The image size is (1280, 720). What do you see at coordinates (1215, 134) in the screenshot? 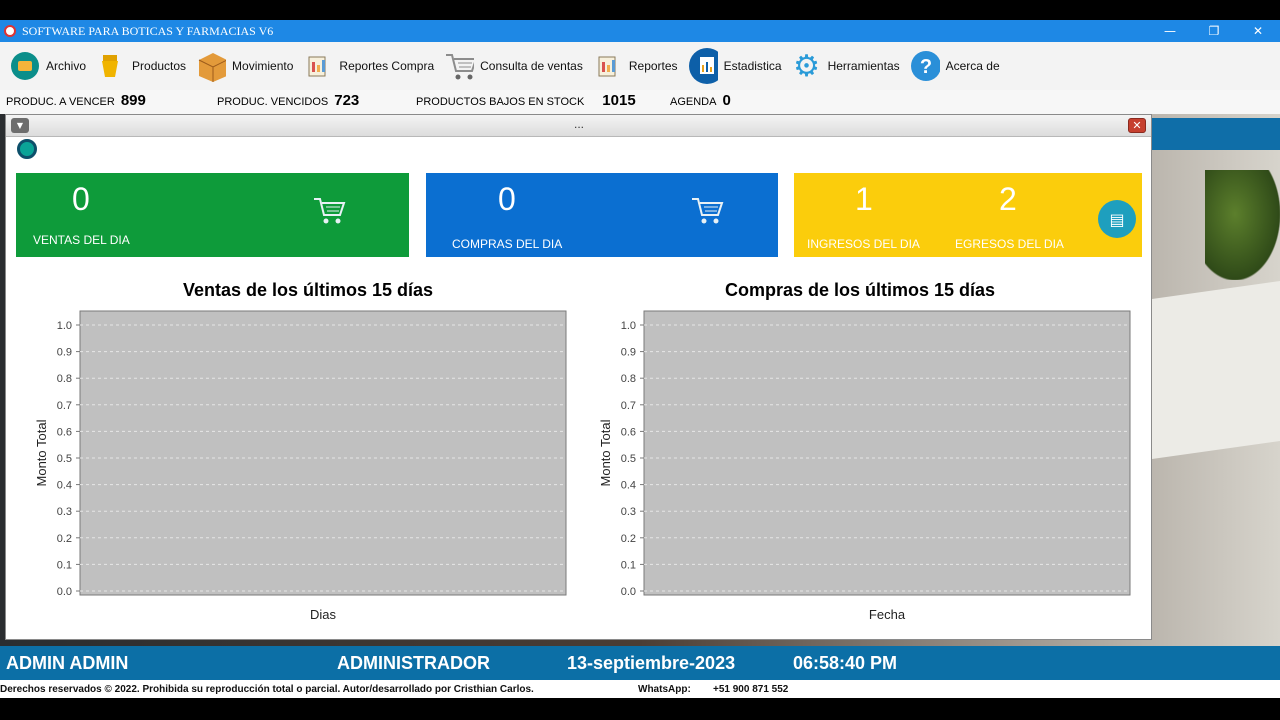
I see `desktop-strip` at bounding box center [1215, 134].